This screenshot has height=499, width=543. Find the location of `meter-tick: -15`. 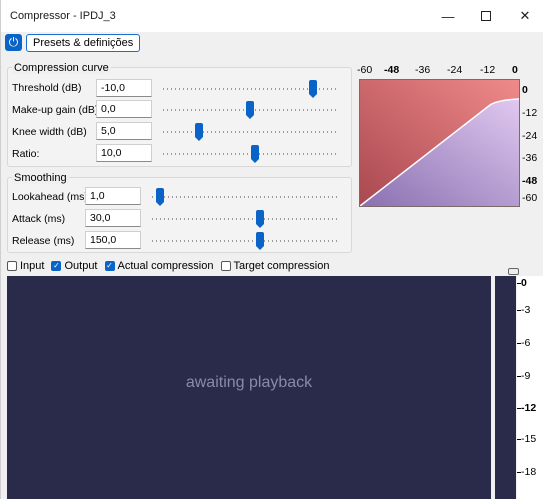

meter-tick: -15 is located at coordinates (529, 439).